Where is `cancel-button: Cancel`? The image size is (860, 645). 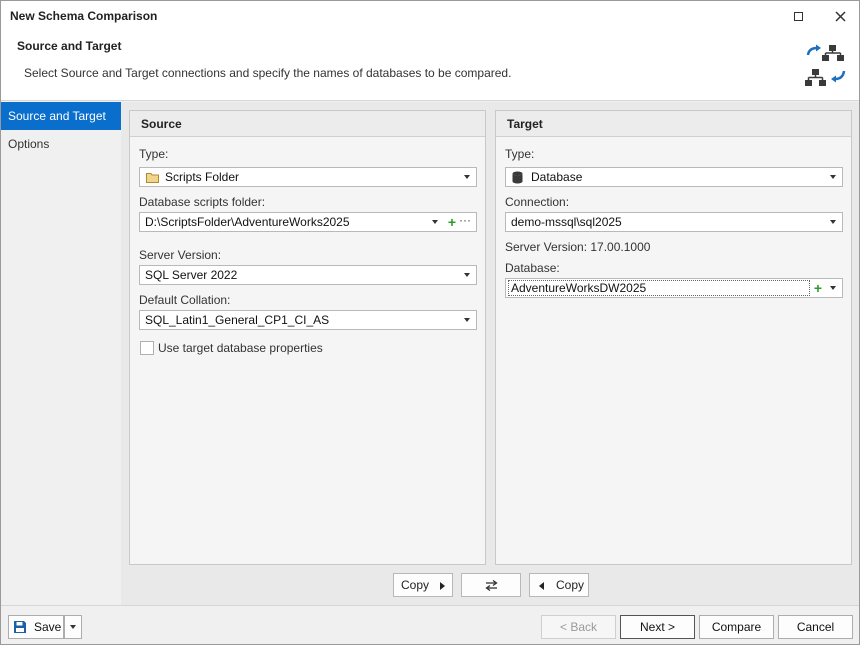
cancel-button: Cancel is located at coordinates (815, 627).